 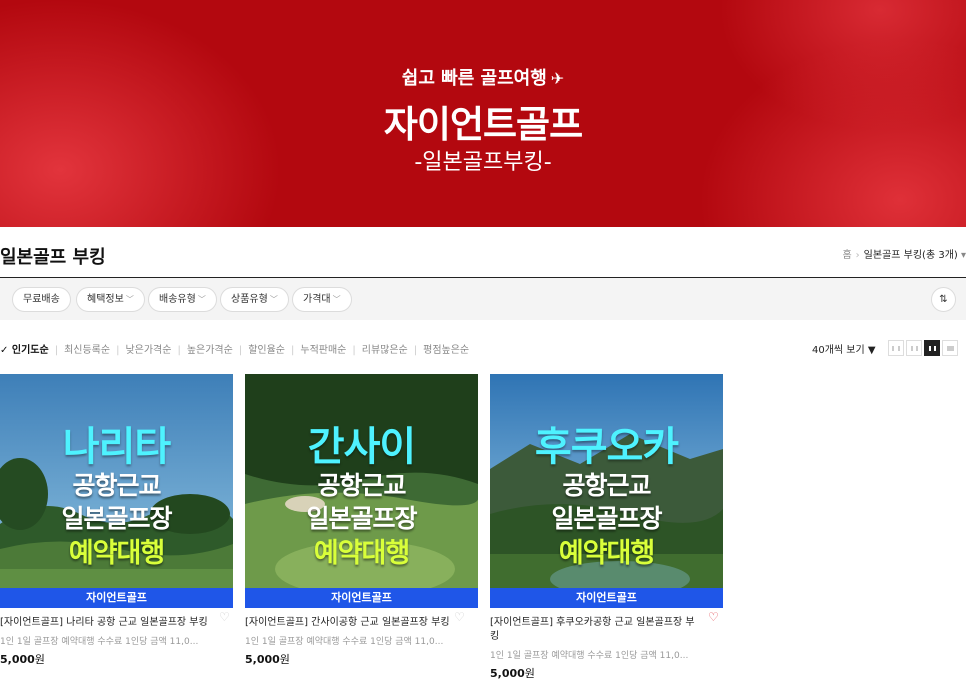 I want to click on sort-discount: 할인율순, so click(x=266, y=348).